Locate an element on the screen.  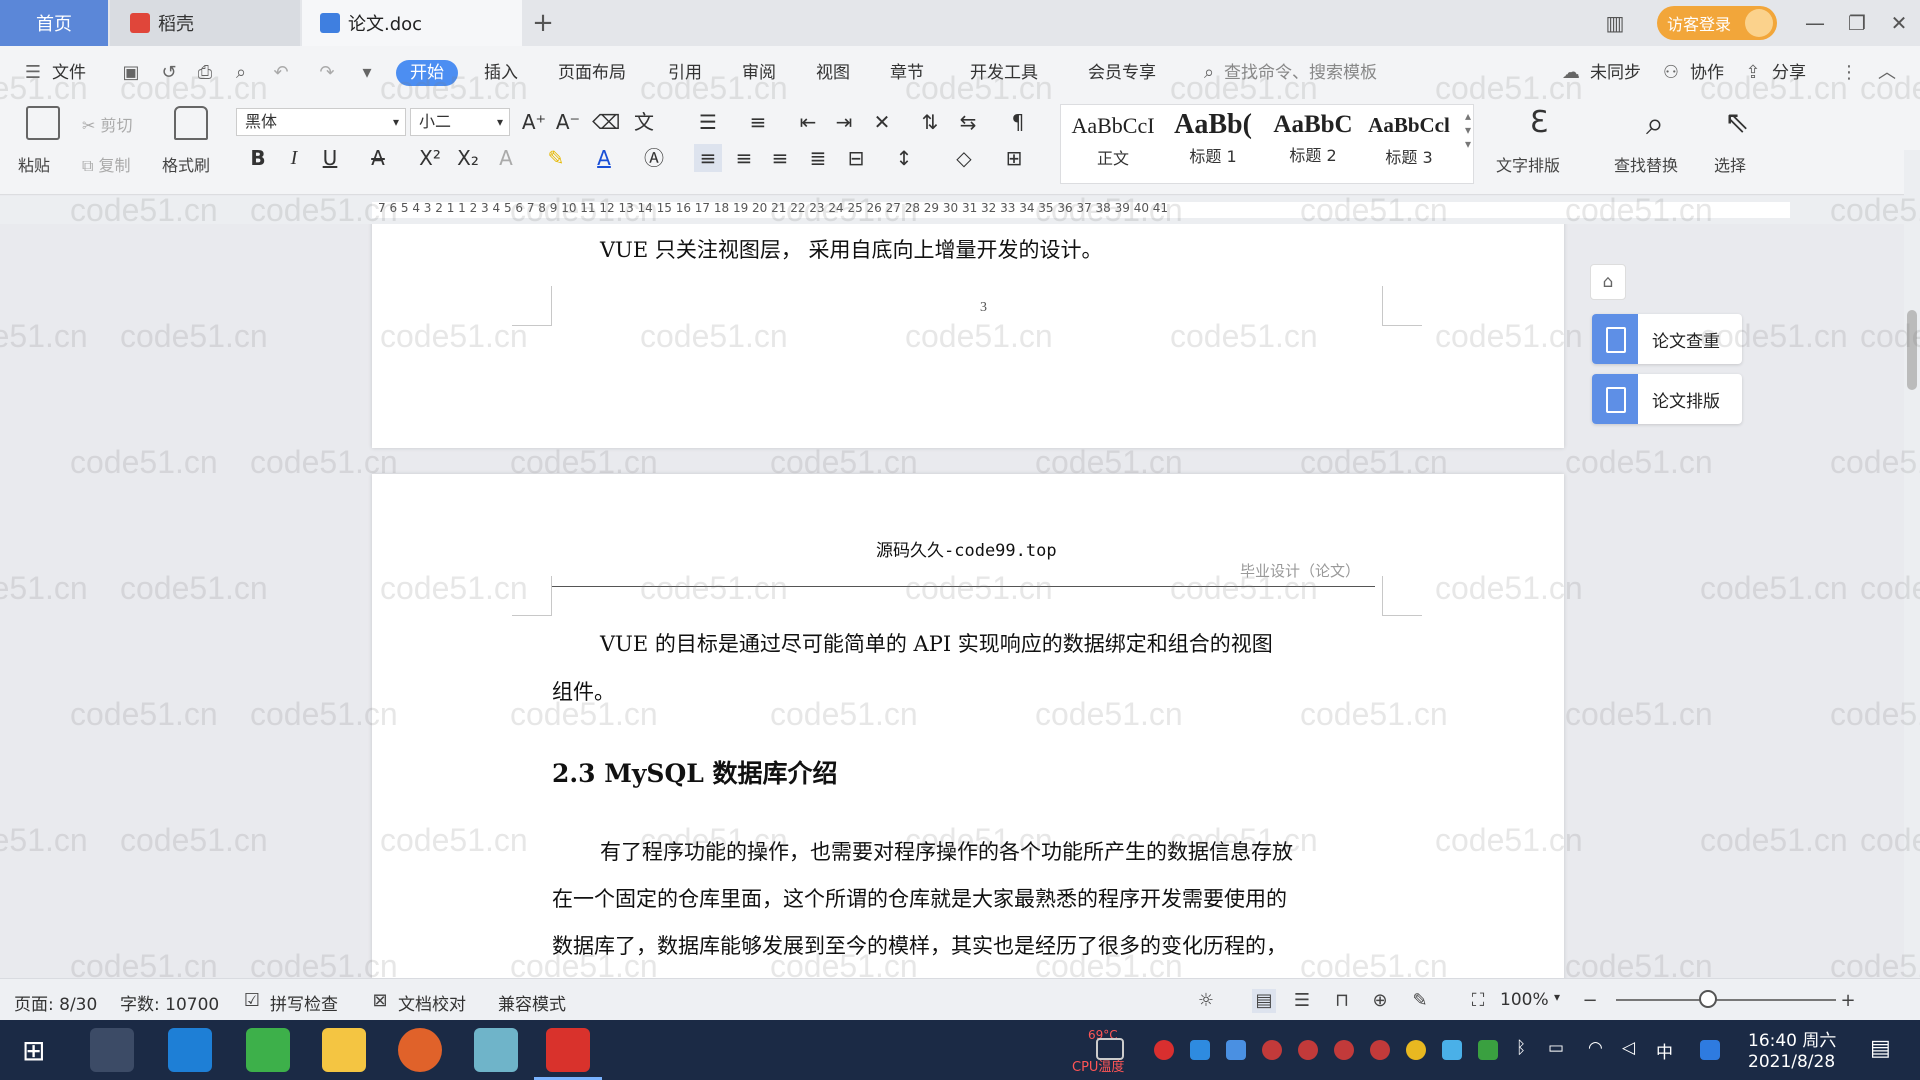
scrollbar-thumb is located at coordinates (1912, 350).